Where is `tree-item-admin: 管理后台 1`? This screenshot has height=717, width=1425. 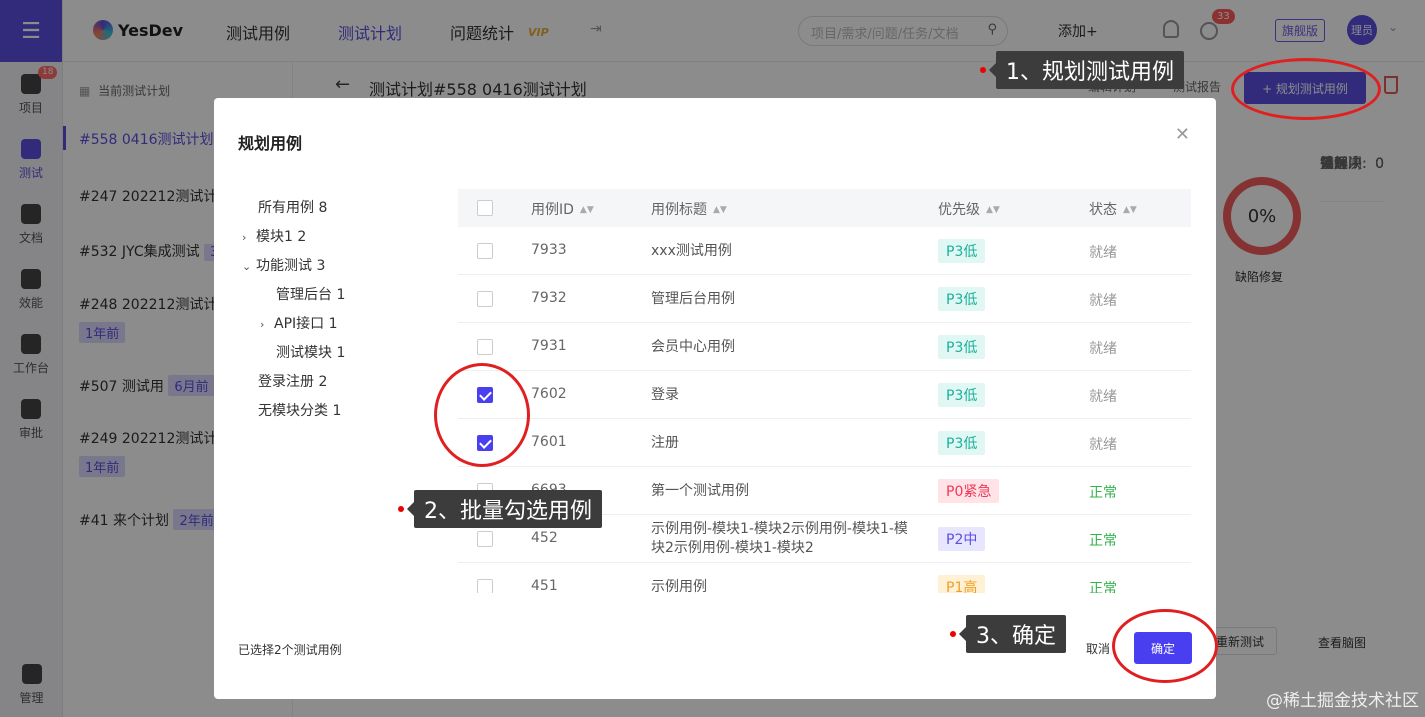 tree-item-admin: 管理后台 1 is located at coordinates (310, 294).